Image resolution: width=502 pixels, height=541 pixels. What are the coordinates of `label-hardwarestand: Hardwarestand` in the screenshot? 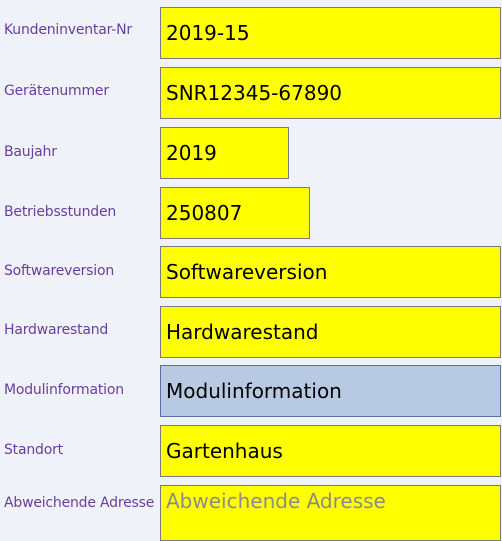 It's located at (56, 330).